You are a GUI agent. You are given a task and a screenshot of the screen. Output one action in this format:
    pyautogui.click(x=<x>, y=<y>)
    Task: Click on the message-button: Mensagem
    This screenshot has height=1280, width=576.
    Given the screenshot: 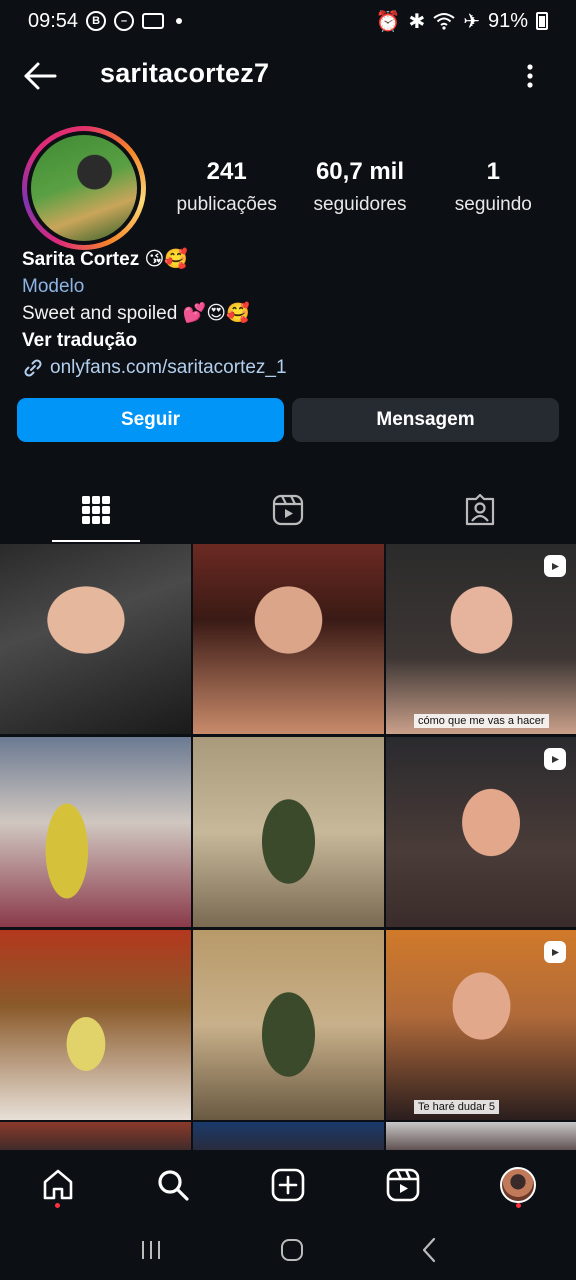 What is the action you would take?
    pyautogui.click(x=425, y=420)
    